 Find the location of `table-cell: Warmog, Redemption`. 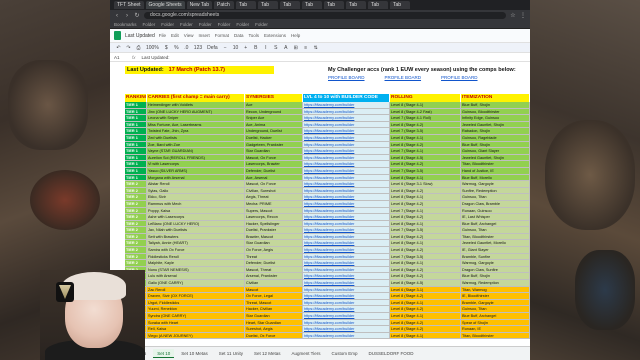

table-cell: Warmog, Redemption is located at coordinates (495, 283).